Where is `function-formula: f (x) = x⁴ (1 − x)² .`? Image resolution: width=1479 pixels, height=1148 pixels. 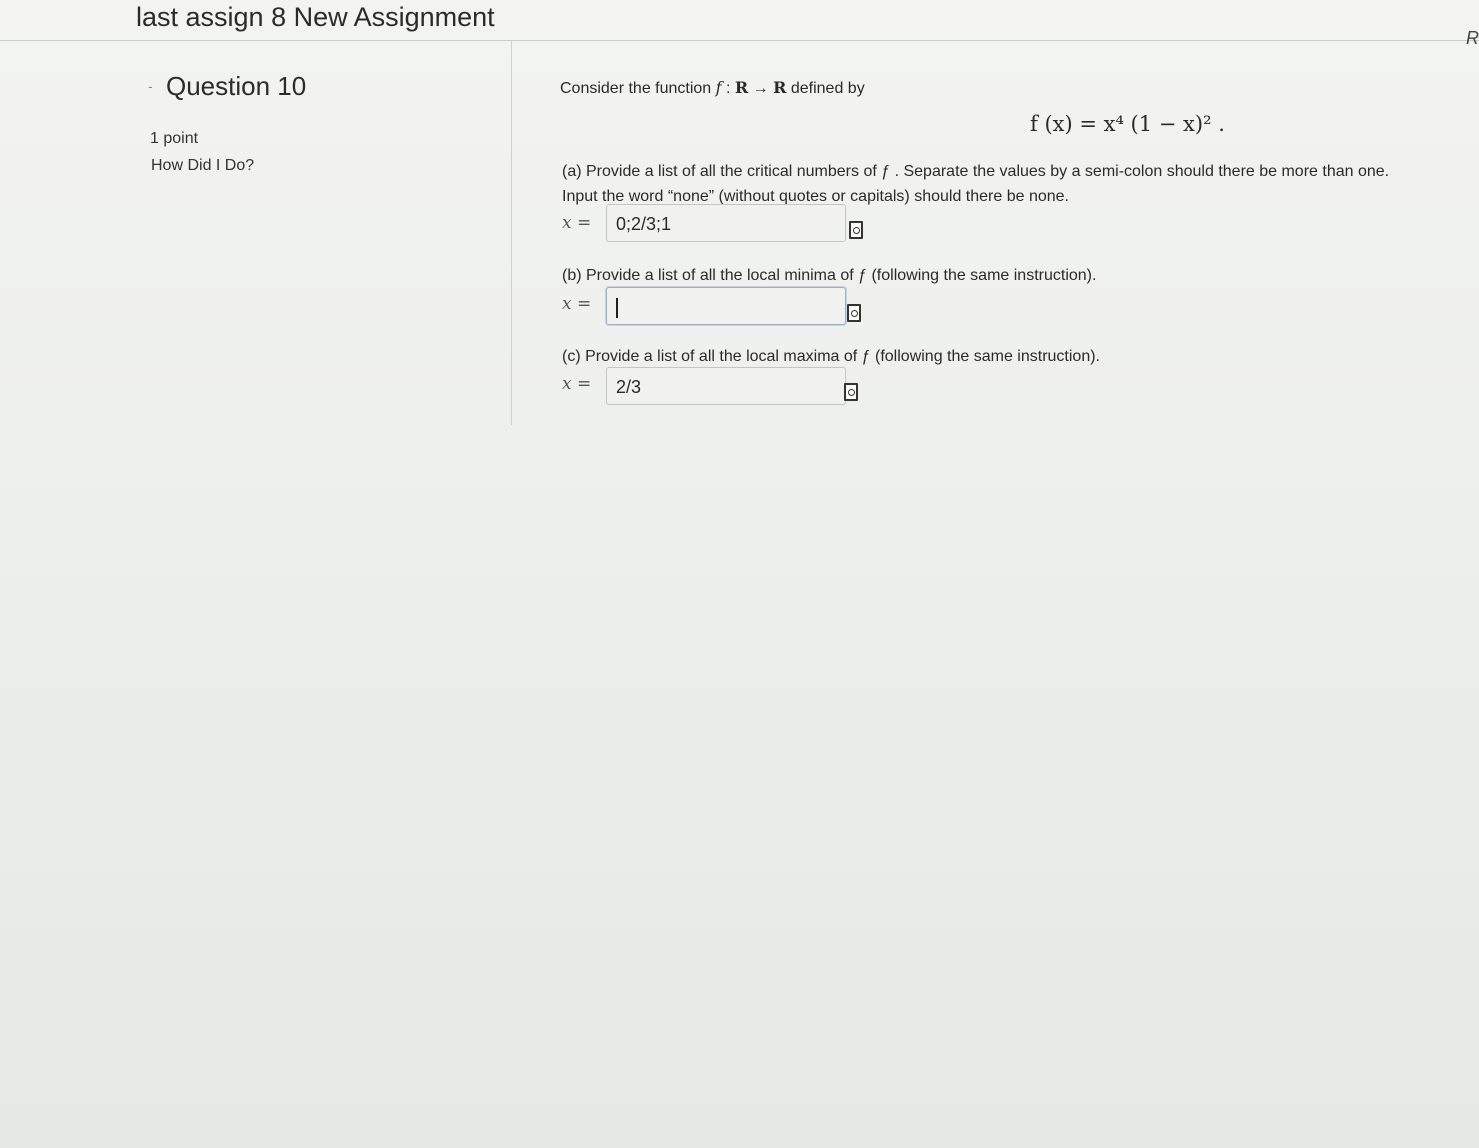
function-formula: f (x) = x⁴ (1 − x)² . is located at coordinates (1127, 124).